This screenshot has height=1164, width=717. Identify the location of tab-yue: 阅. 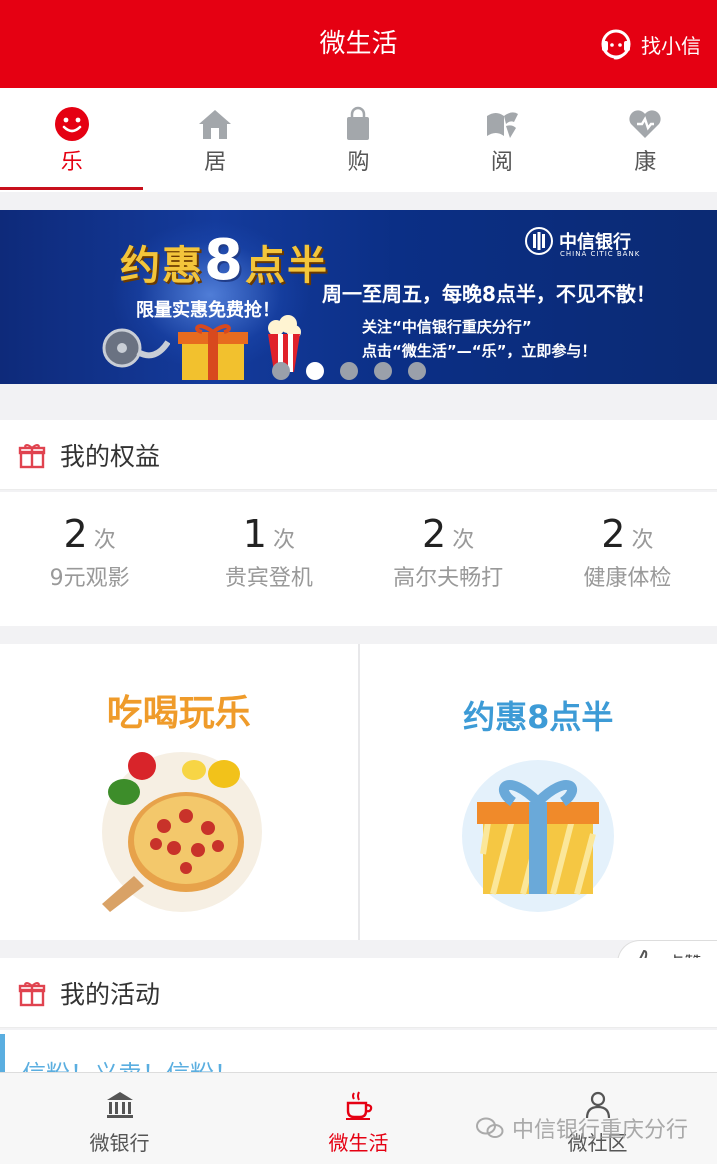
(501, 140).